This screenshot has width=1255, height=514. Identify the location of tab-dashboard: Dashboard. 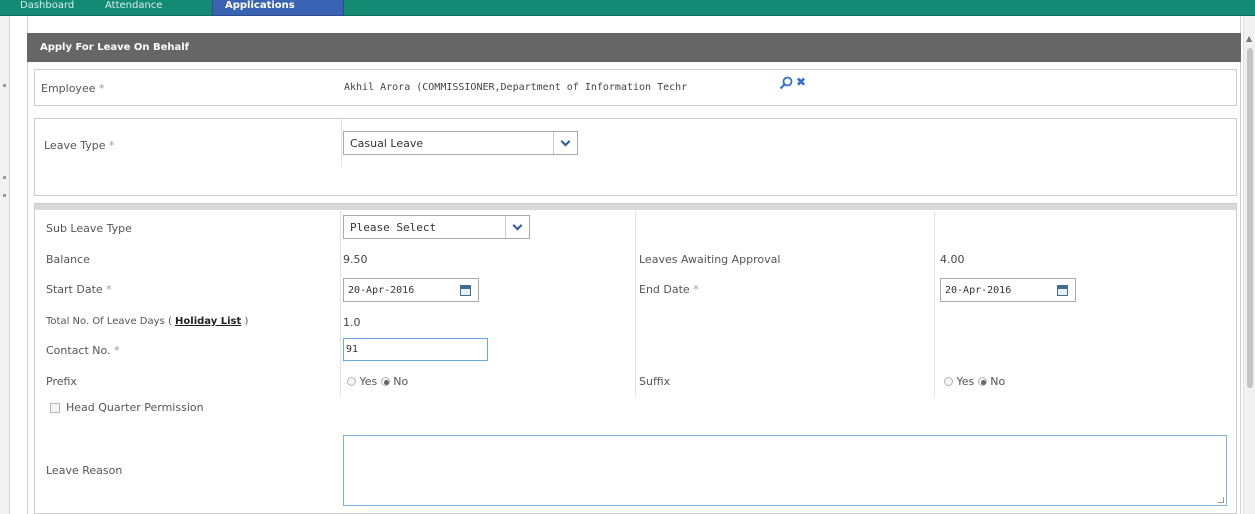
(50, 8).